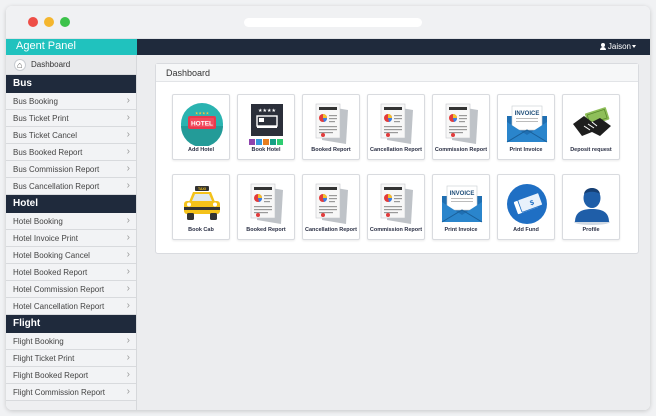 Image resolution: width=656 pixels, height=416 pixels. Describe the element at coordinates (71, 47) in the screenshot. I see `brand-title: Agent Panel` at that location.